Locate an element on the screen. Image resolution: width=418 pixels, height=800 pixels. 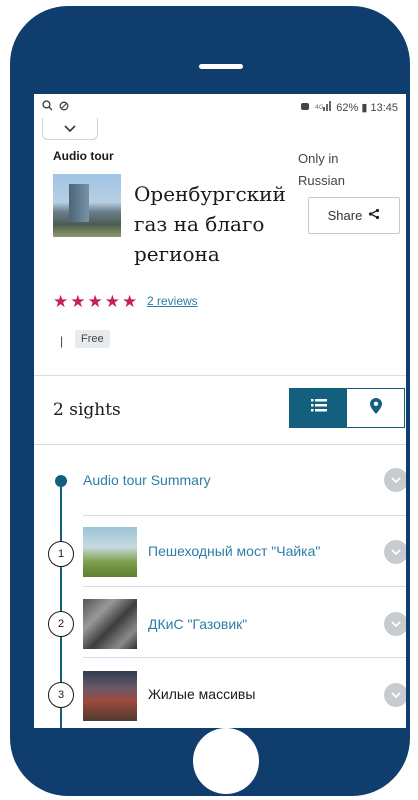
price-badge: Free is located at coordinates (92, 339).